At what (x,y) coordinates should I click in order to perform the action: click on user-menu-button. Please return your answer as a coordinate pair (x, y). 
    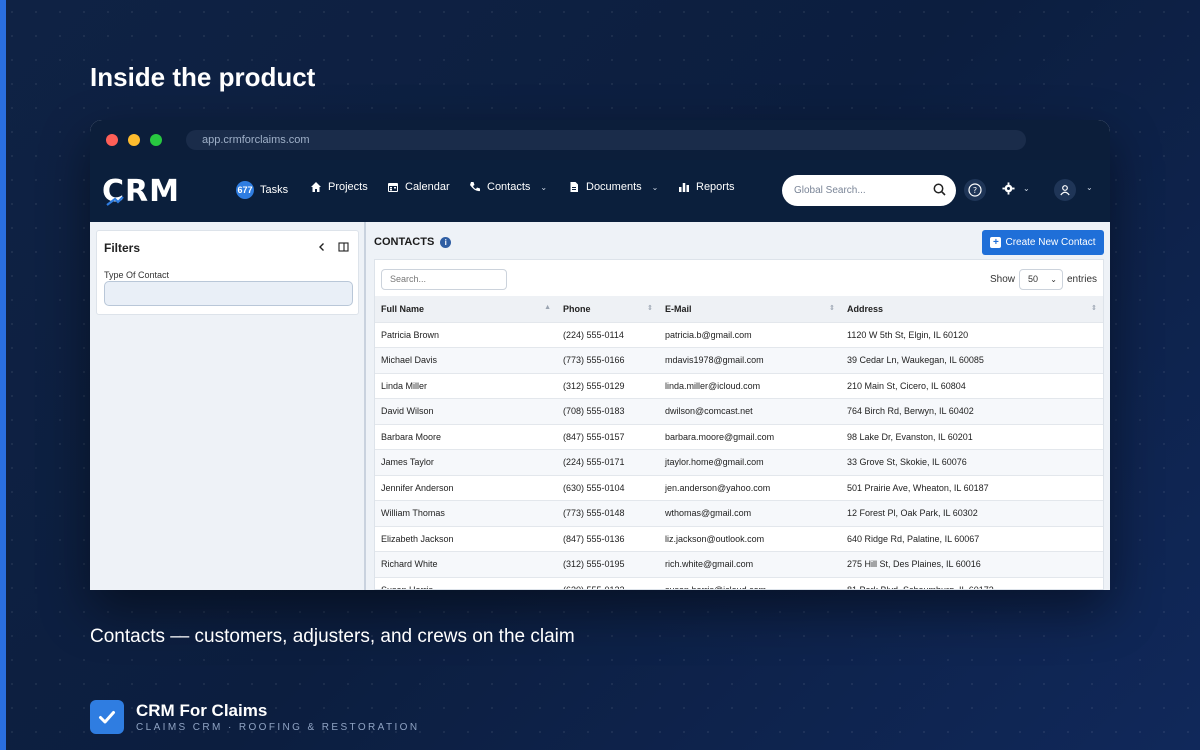
    Looking at the image, I should click on (1065, 190).